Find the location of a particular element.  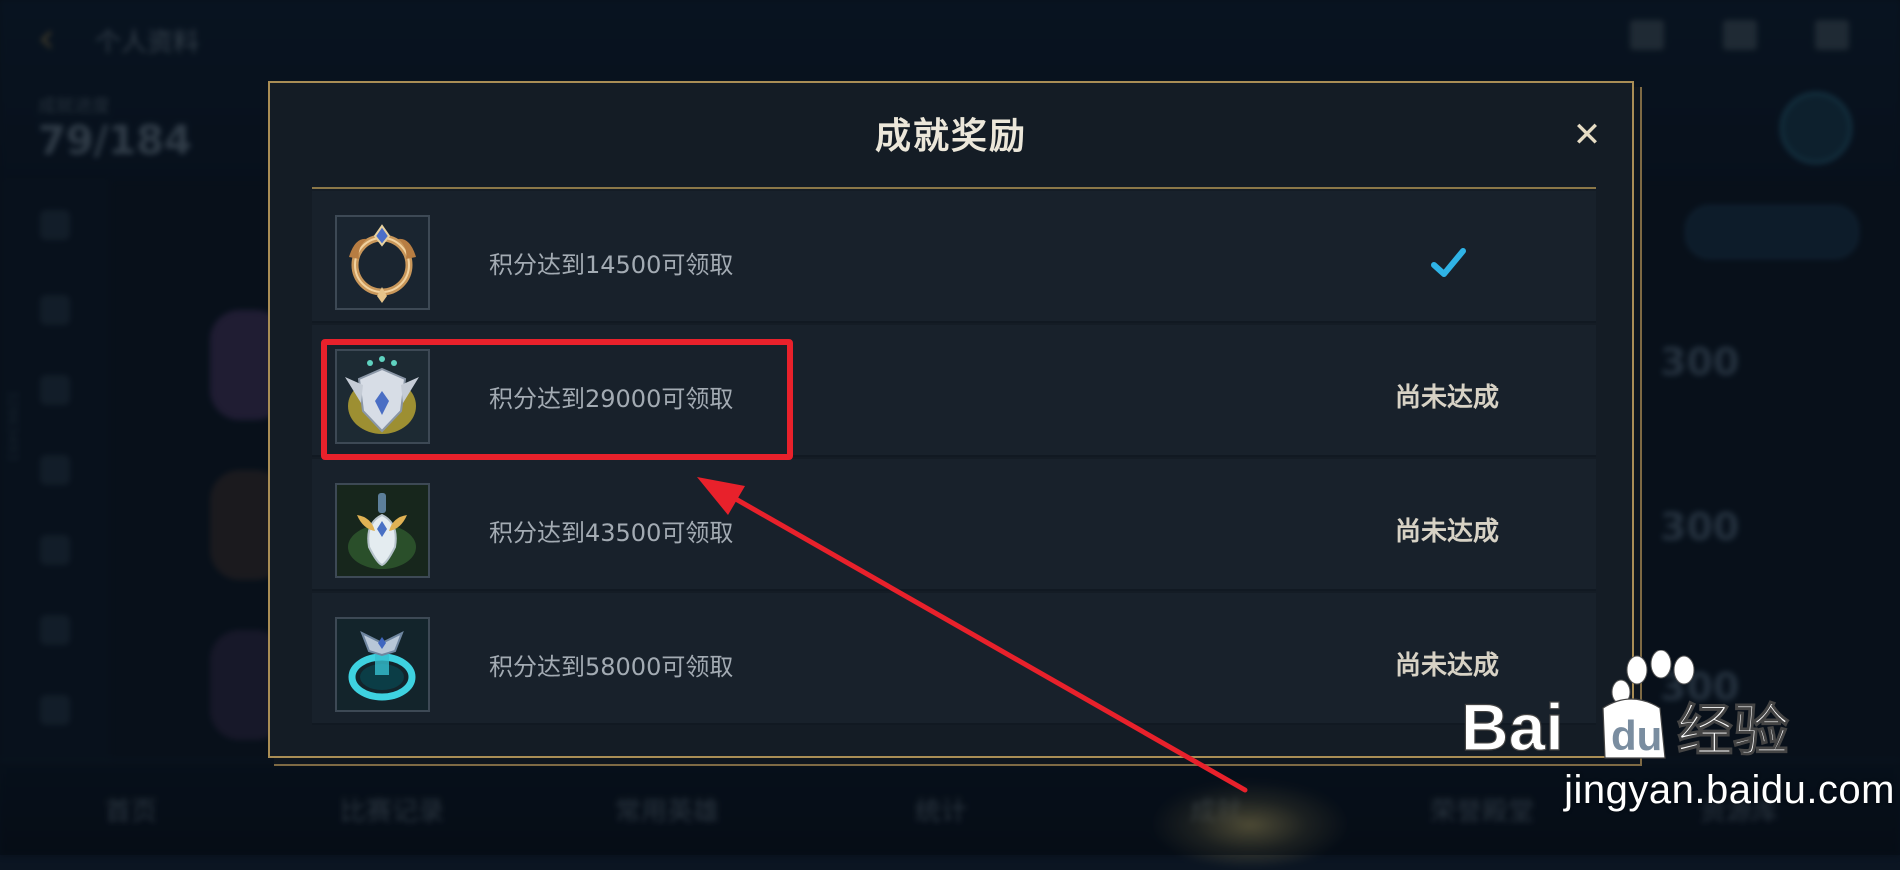

ring-frame-icon is located at coordinates (382, 262).